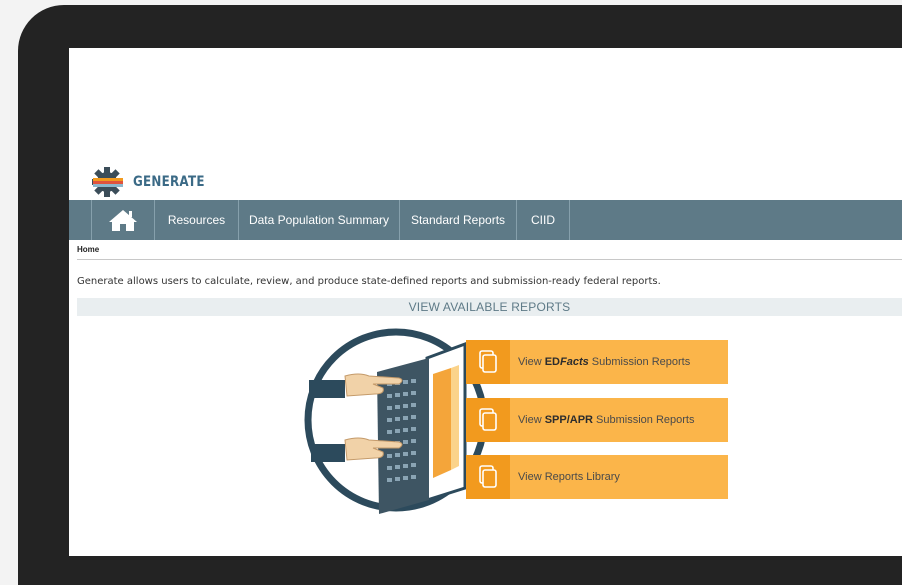 The image size is (902, 585). Describe the element at coordinates (543, 220) in the screenshot. I see `nav-ciid: CIID` at that location.